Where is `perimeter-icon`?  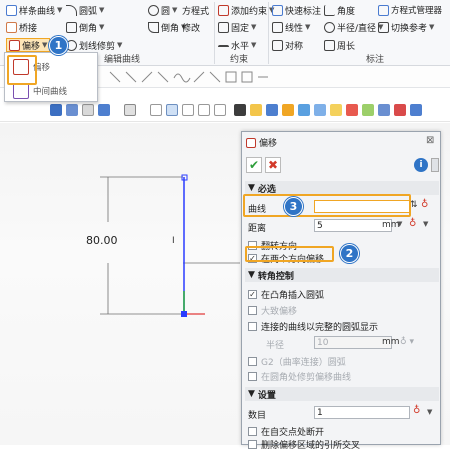 perimeter-icon is located at coordinates (329, 45).